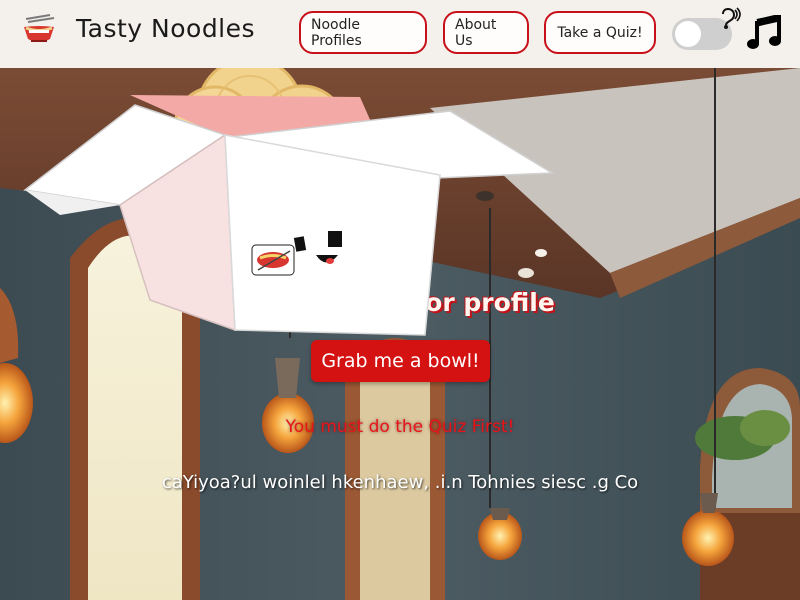 The image size is (800, 600). Describe the element at coordinates (600, 32) in the screenshot. I see `nav-take-quiz-button: Take a Quiz!` at that location.